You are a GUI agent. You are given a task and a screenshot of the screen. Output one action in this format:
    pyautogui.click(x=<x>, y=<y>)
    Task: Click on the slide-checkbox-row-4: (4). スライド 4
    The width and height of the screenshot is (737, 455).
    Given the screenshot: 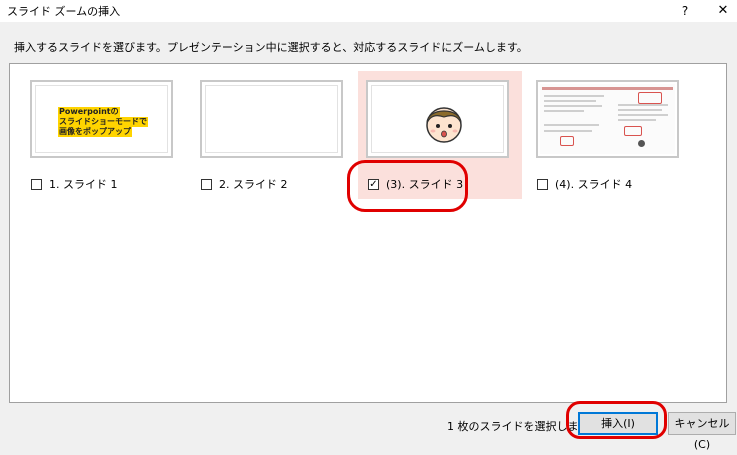 What is the action you would take?
    pyautogui.click(x=584, y=184)
    